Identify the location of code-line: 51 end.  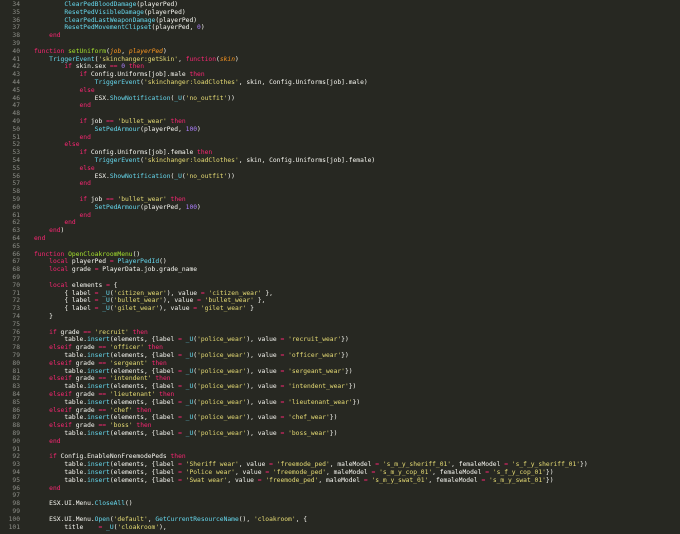
(340, 138).